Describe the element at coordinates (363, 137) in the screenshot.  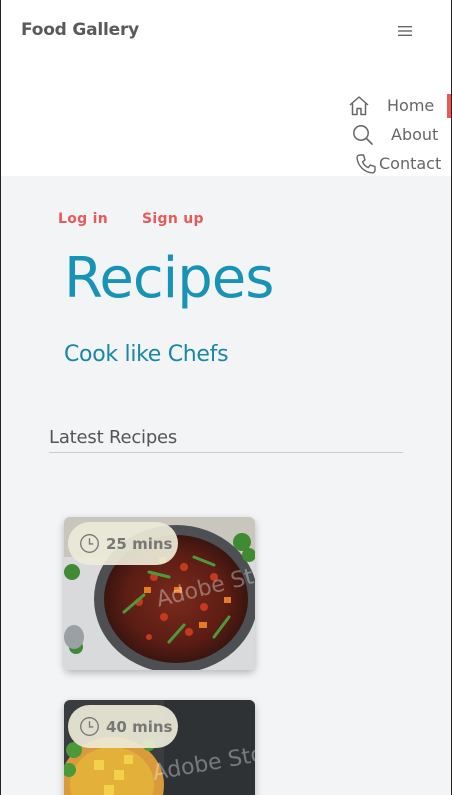
I see `search-icon` at that location.